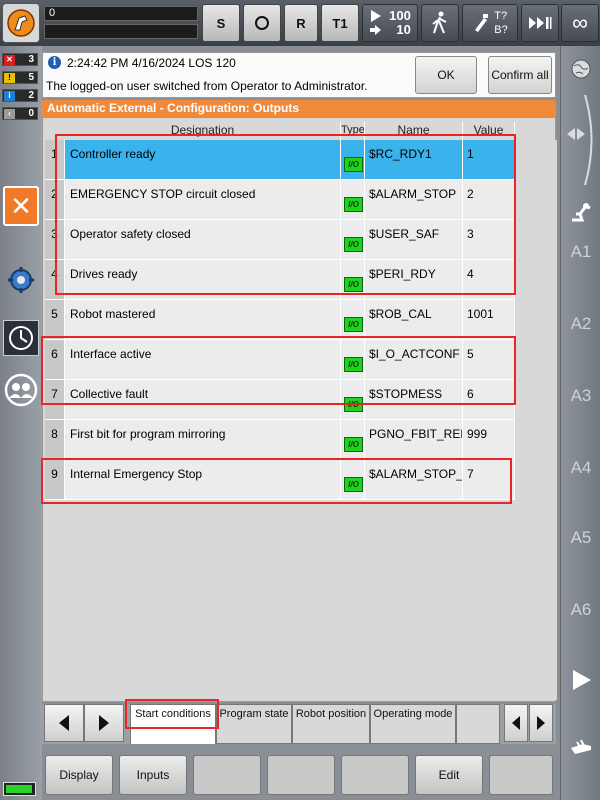 The image size is (600, 800). I want to click on row-name: $USER_SAF, so click(414, 240).